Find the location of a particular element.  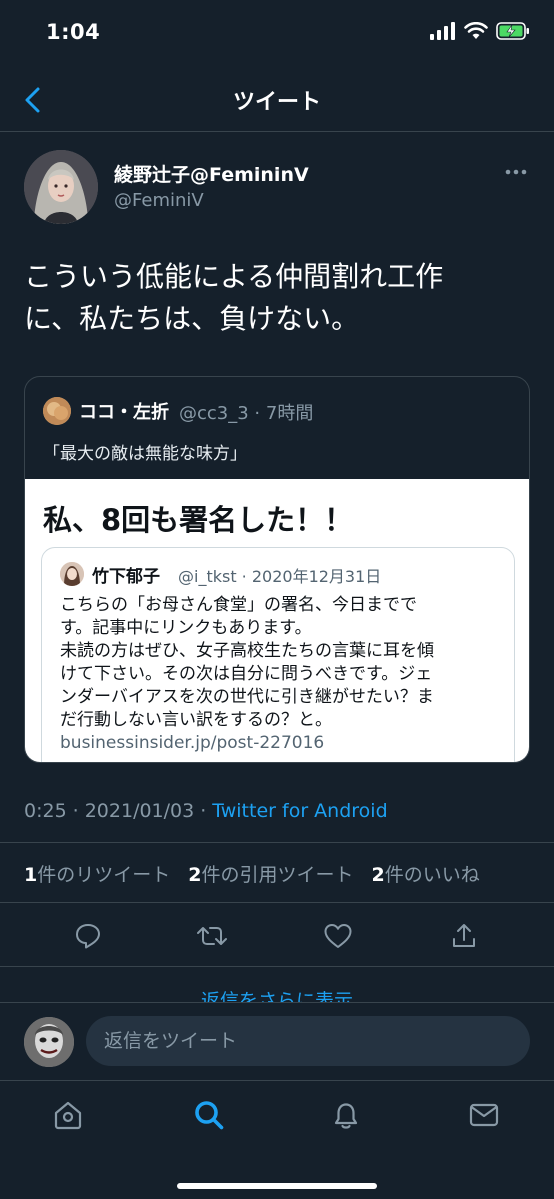

status-time: 1:04 is located at coordinates (73, 32).